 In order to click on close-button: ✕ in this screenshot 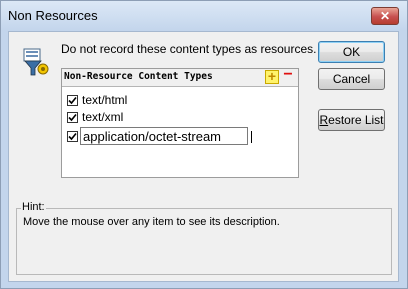, I will do `click(385, 16)`.